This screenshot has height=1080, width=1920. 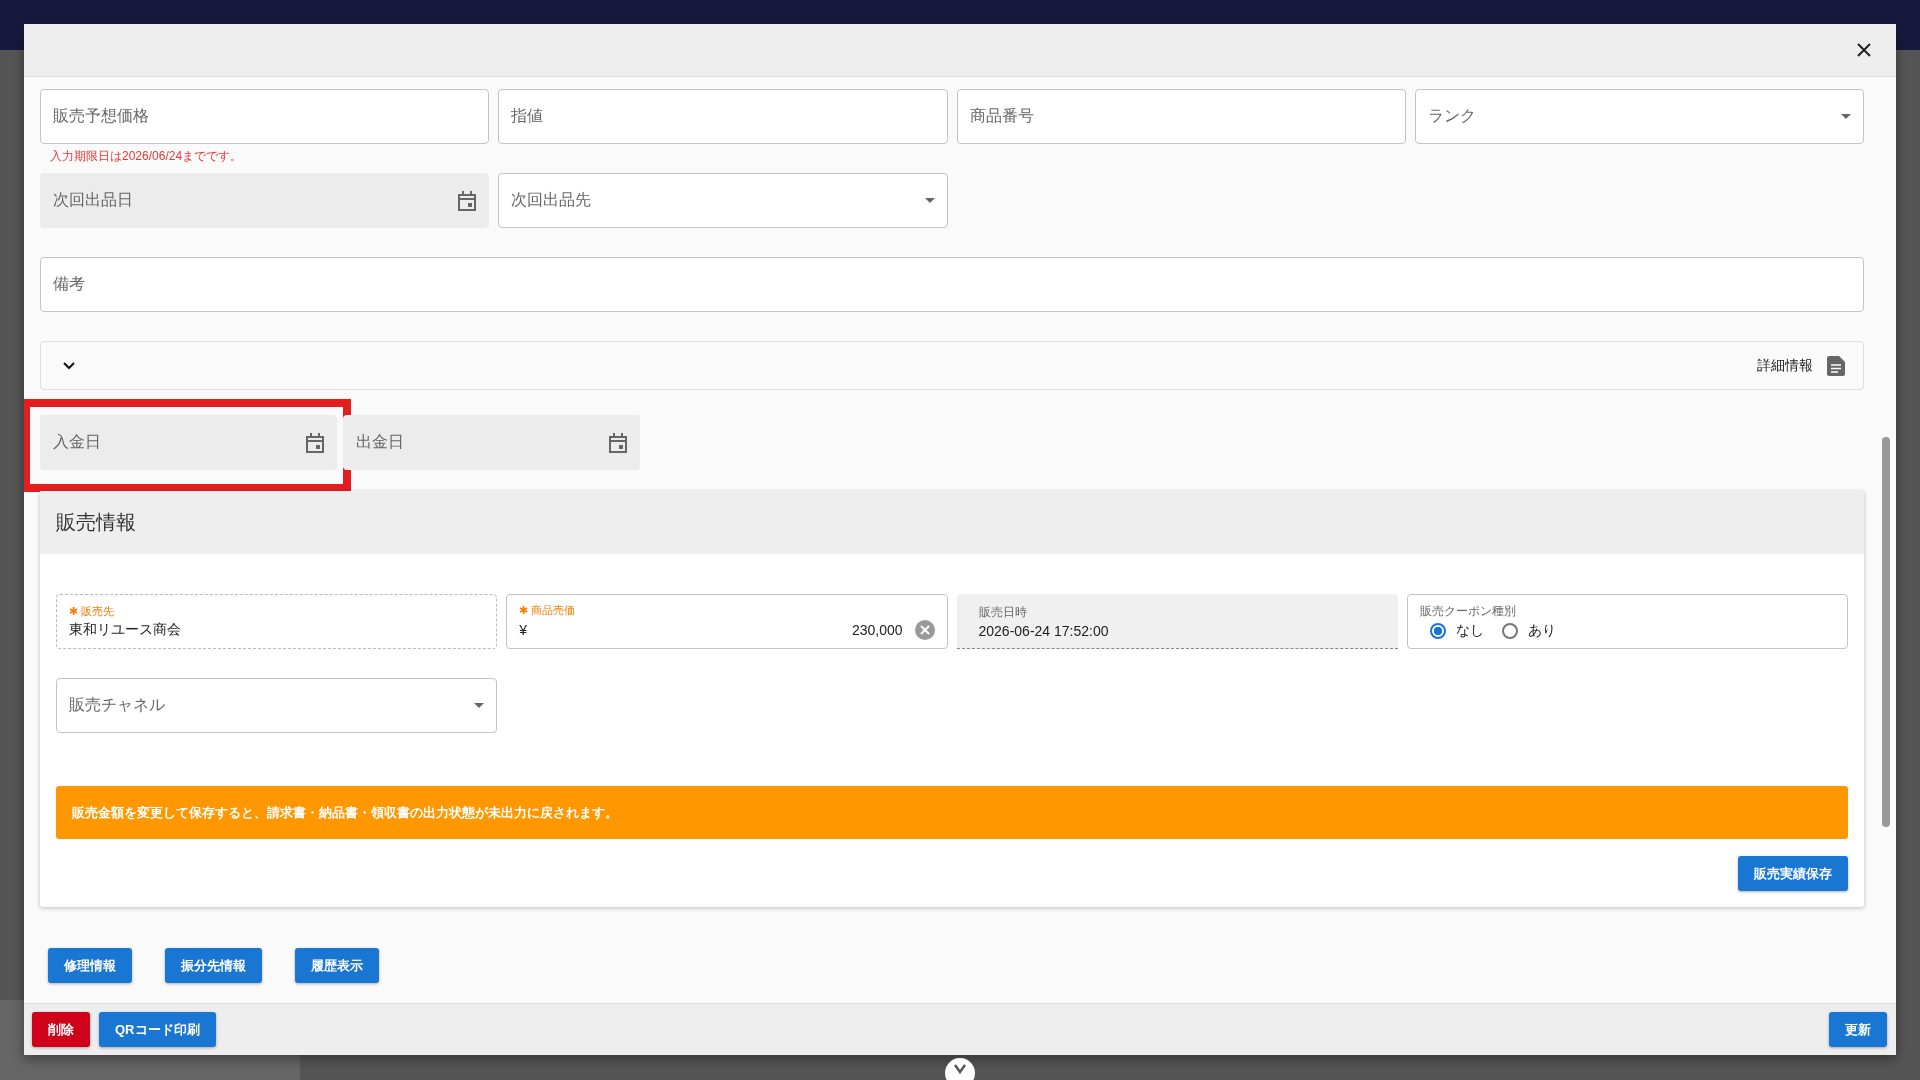 What do you see at coordinates (723, 116) in the screenshot?
I see `input-field: 指値` at bounding box center [723, 116].